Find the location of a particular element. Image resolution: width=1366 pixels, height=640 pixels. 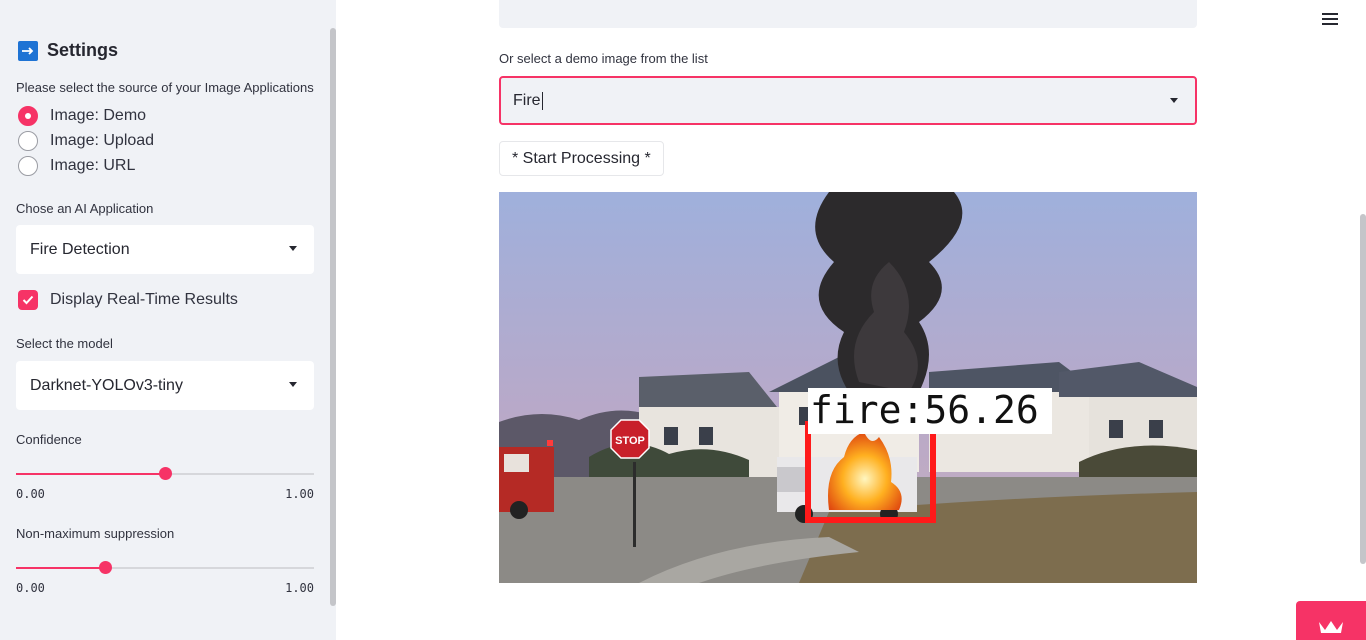

radio-image-upload: Image: Upload is located at coordinates (86, 141).